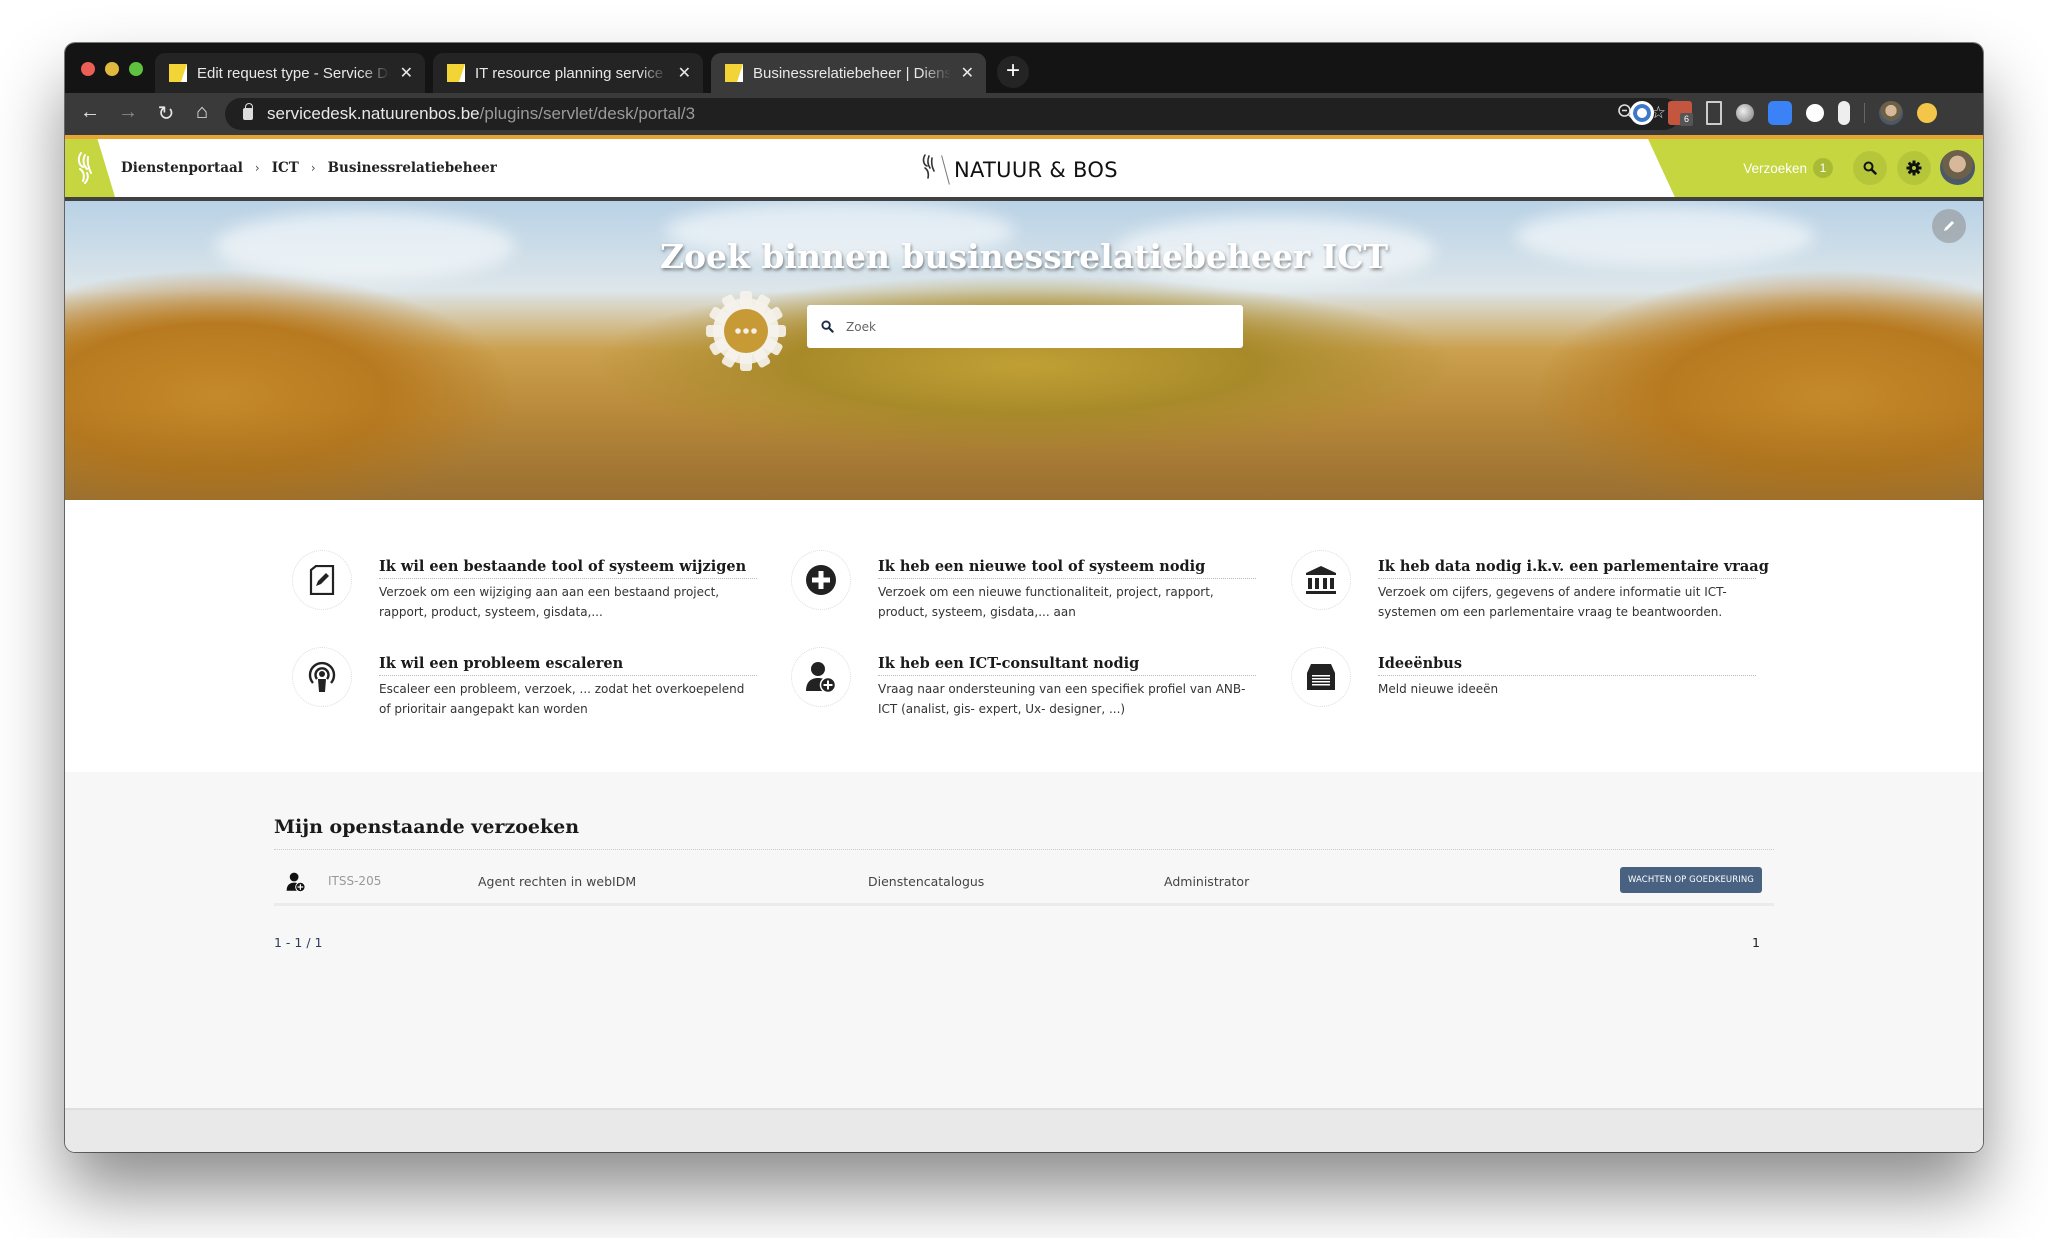  I want to click on url-host: servicedesk.natuurenbos.be, so click(373, 113).